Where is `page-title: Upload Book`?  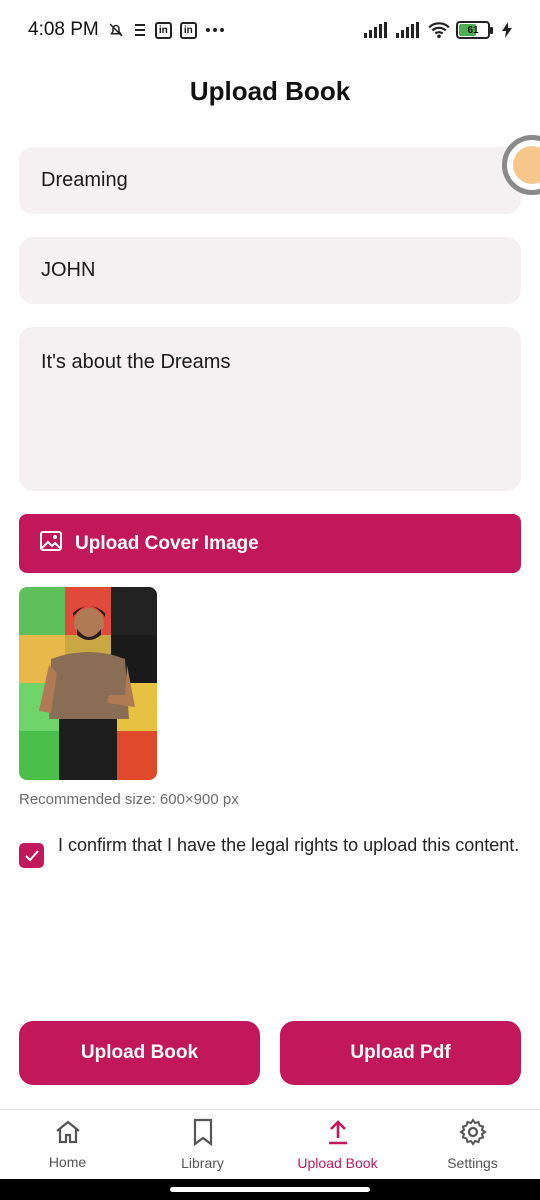 page-title: Upload Book is located at coordinates (270, 91).